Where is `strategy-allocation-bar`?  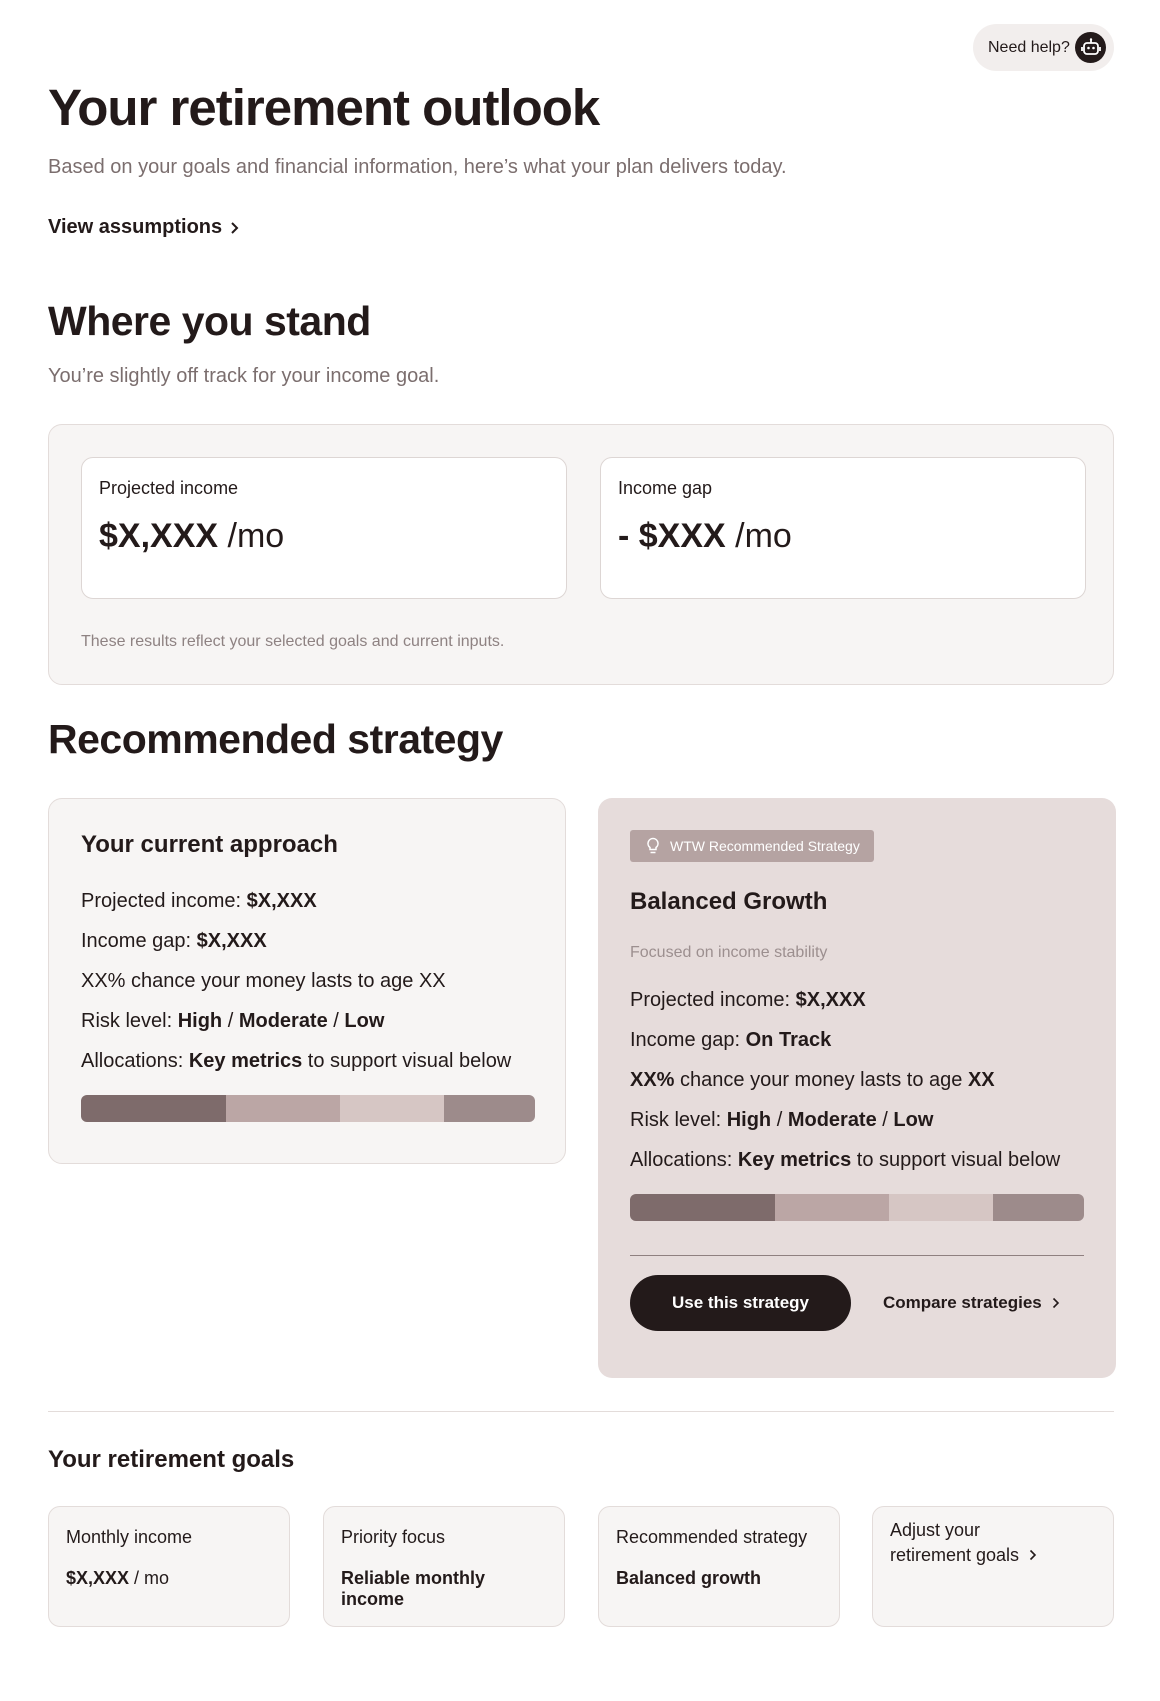
strategy-allocation-bar is located at coordinates (857, 1207).